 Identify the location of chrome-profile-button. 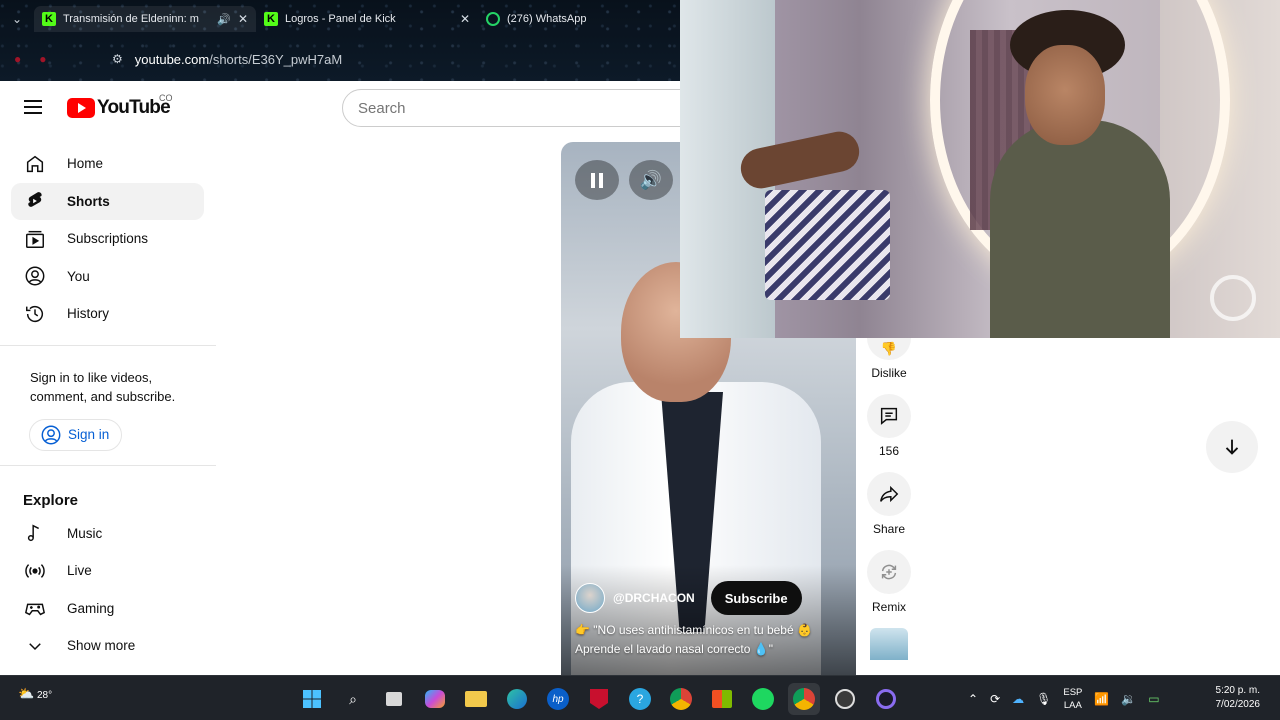
(804, 699).